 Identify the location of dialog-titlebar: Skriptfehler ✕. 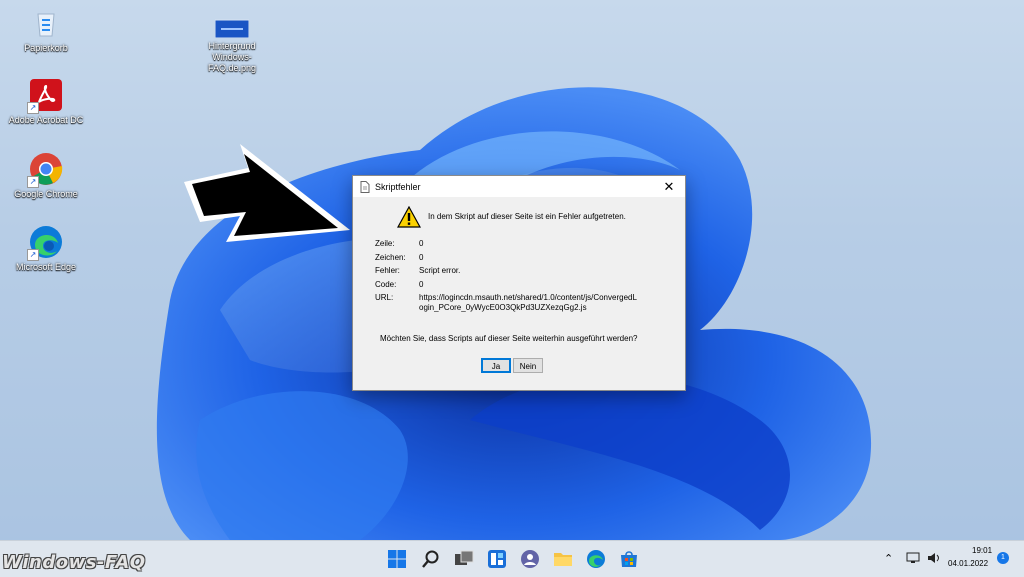
(519, 186).